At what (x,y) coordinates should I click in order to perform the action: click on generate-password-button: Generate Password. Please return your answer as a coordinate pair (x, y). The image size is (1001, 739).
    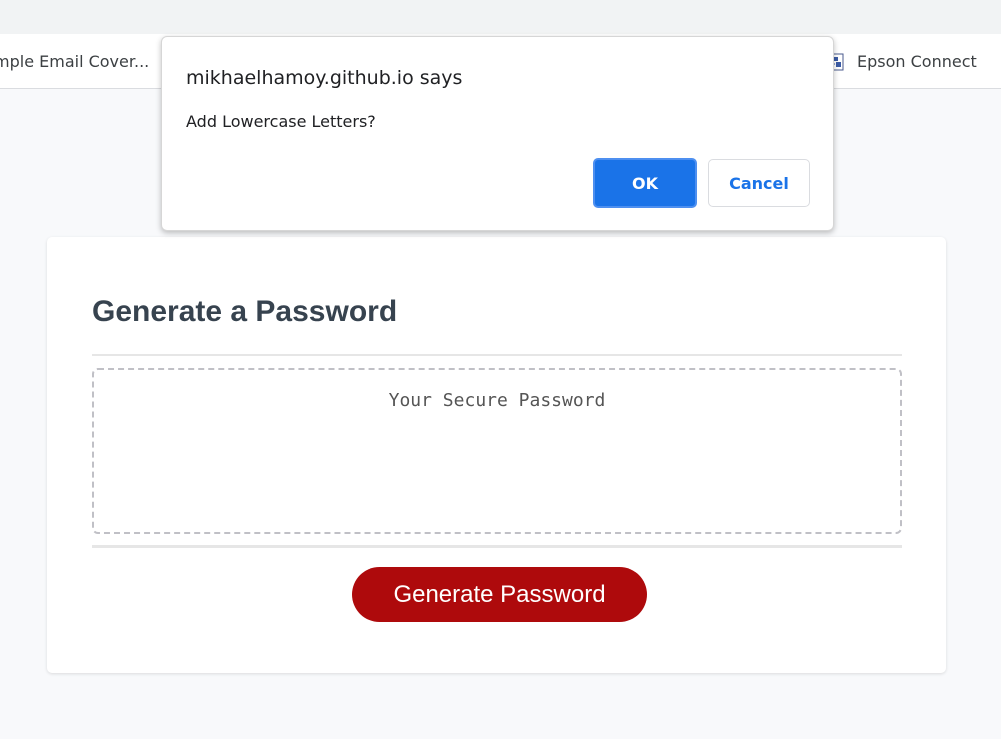
    Looking at the image, I should click on (499, 594).